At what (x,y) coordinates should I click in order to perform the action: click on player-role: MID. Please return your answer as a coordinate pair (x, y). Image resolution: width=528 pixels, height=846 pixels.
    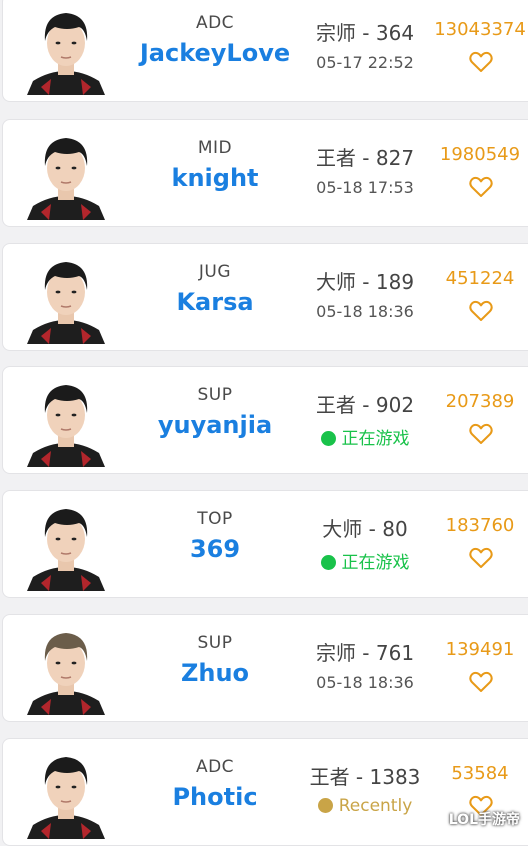
    Looking at the image, I should click on (215, 148).